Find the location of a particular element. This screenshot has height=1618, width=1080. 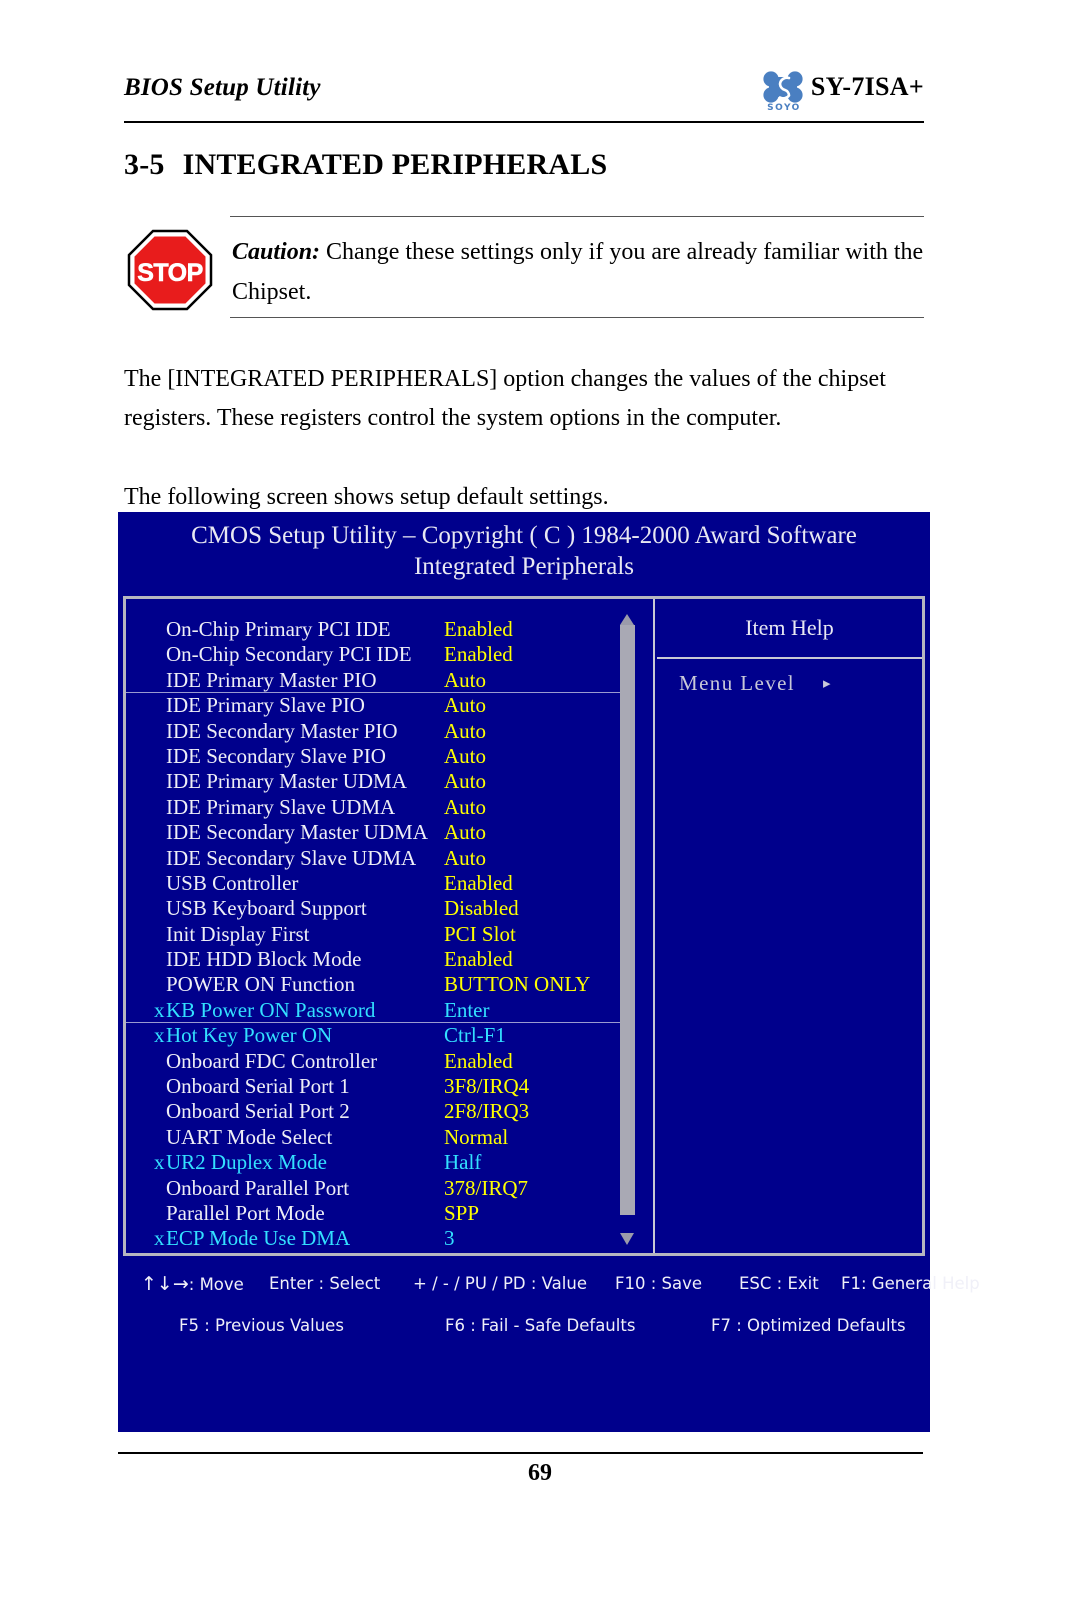

setting-value: Disabled is located at coordinates (481, 908).